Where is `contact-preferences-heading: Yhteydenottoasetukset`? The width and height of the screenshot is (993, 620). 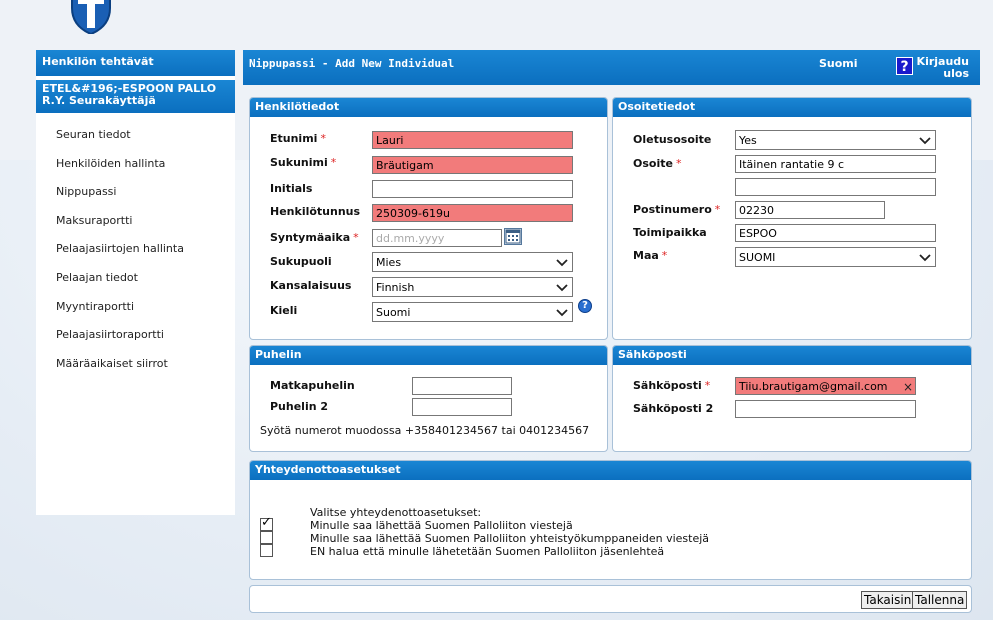 contact-preferences-heading: Yhteydenottoasetukset is located at coordinates (610, 470).